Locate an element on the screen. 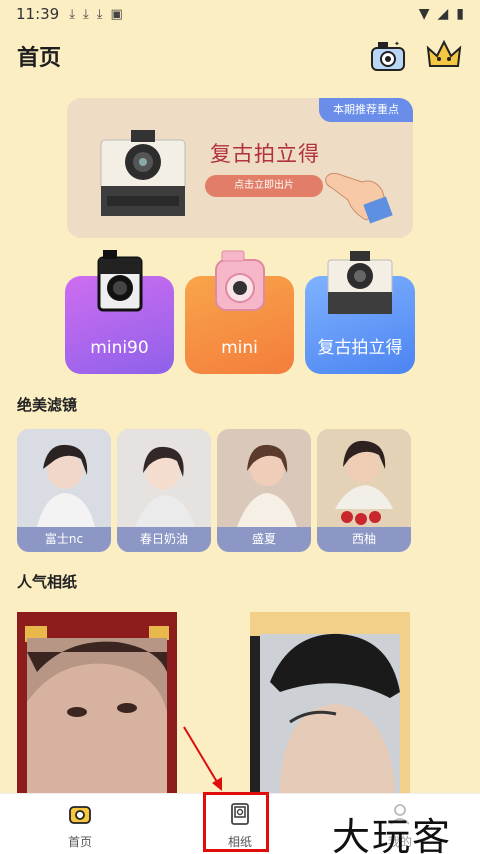 Image resolution: width=480 pixels, height=854 pixels. filter-label: 富士nc is located at coordinates (64, 539).